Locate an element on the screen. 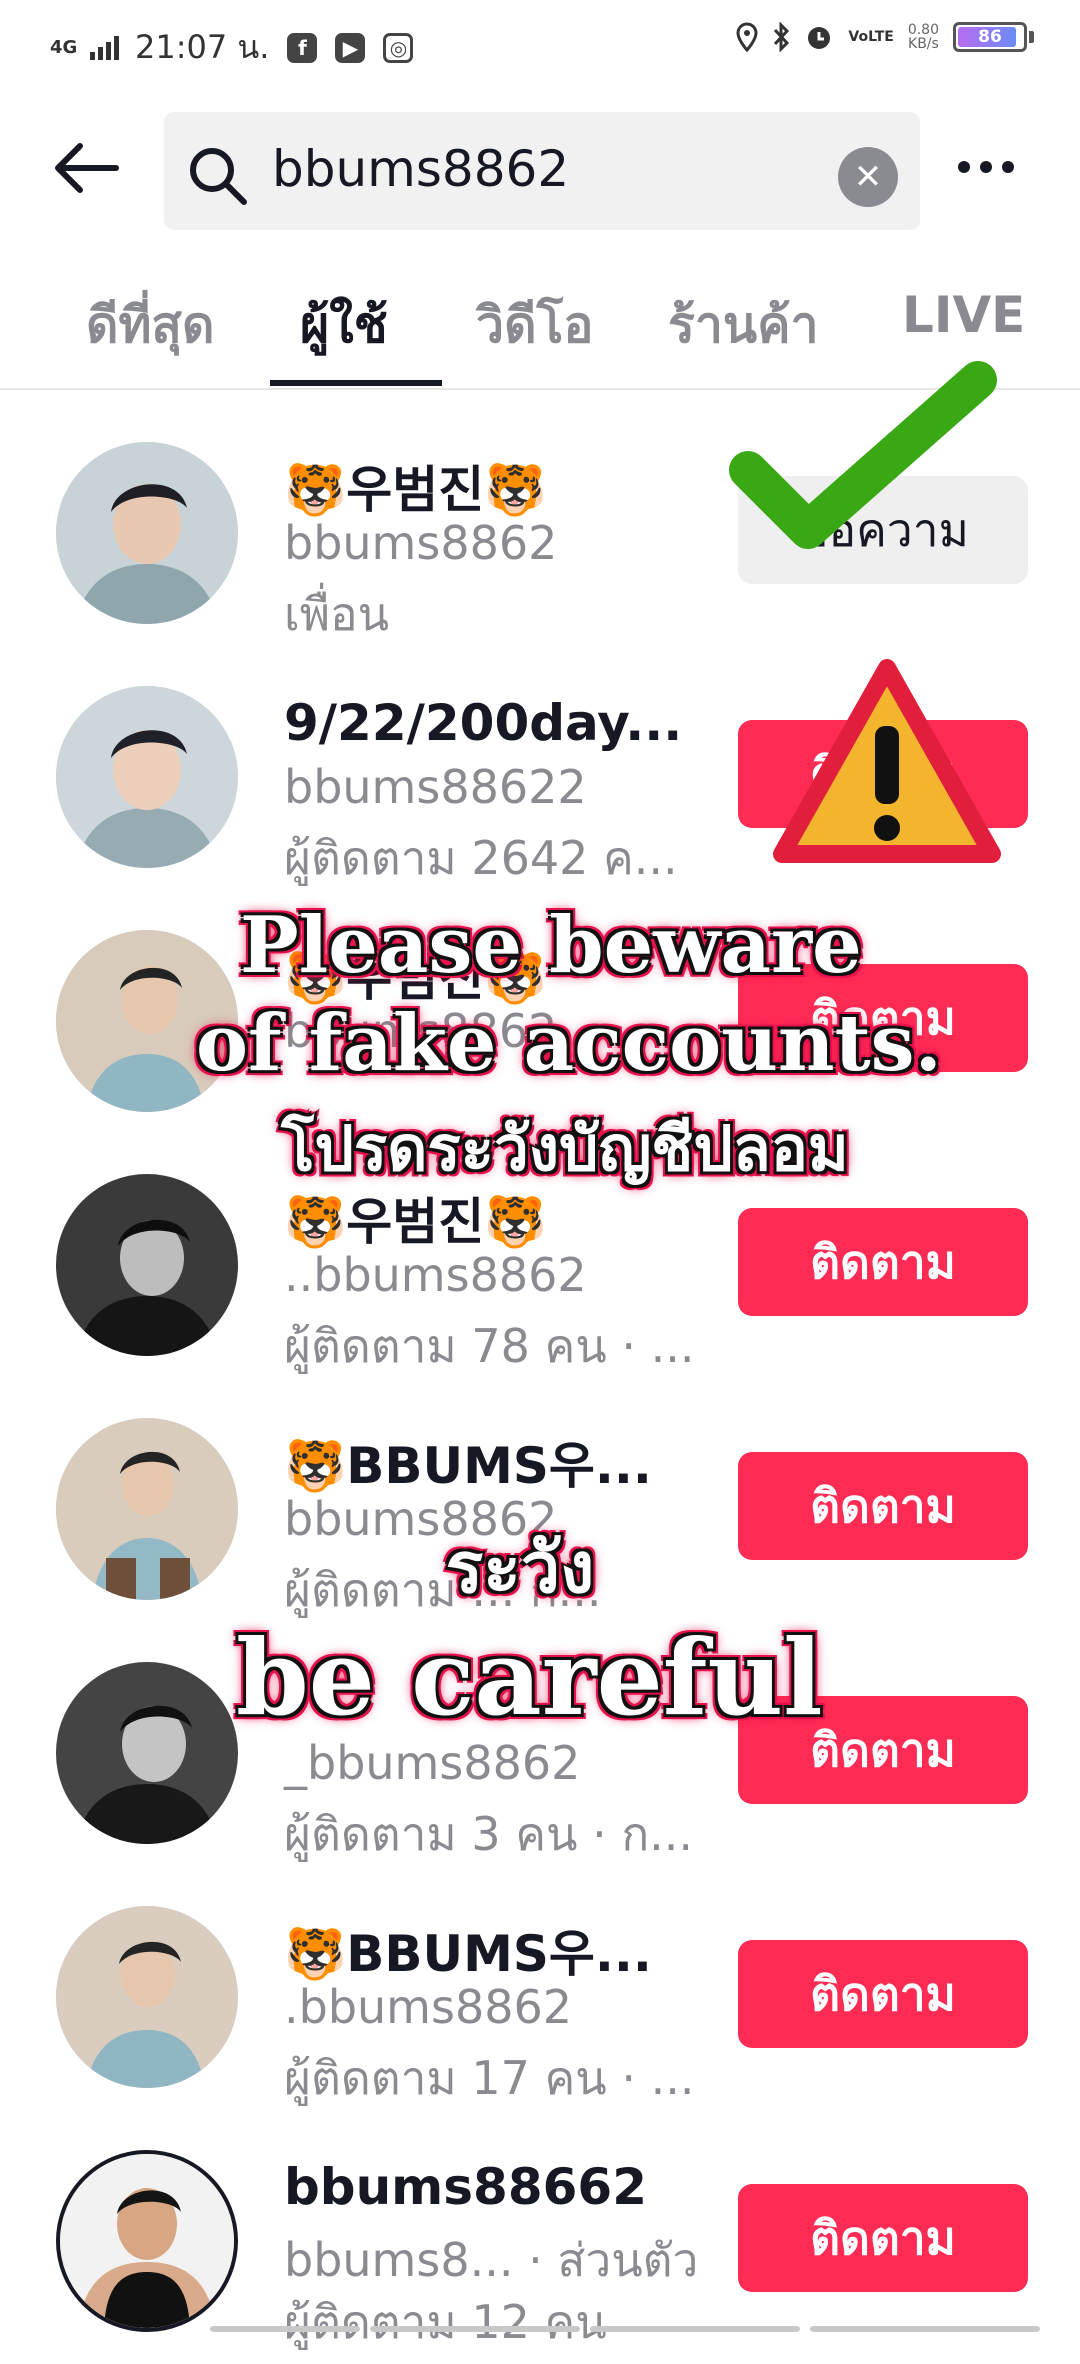 This screenshot has height=2364, width=1080. user-info: เพื่อน is located at coordinates (337, 614).